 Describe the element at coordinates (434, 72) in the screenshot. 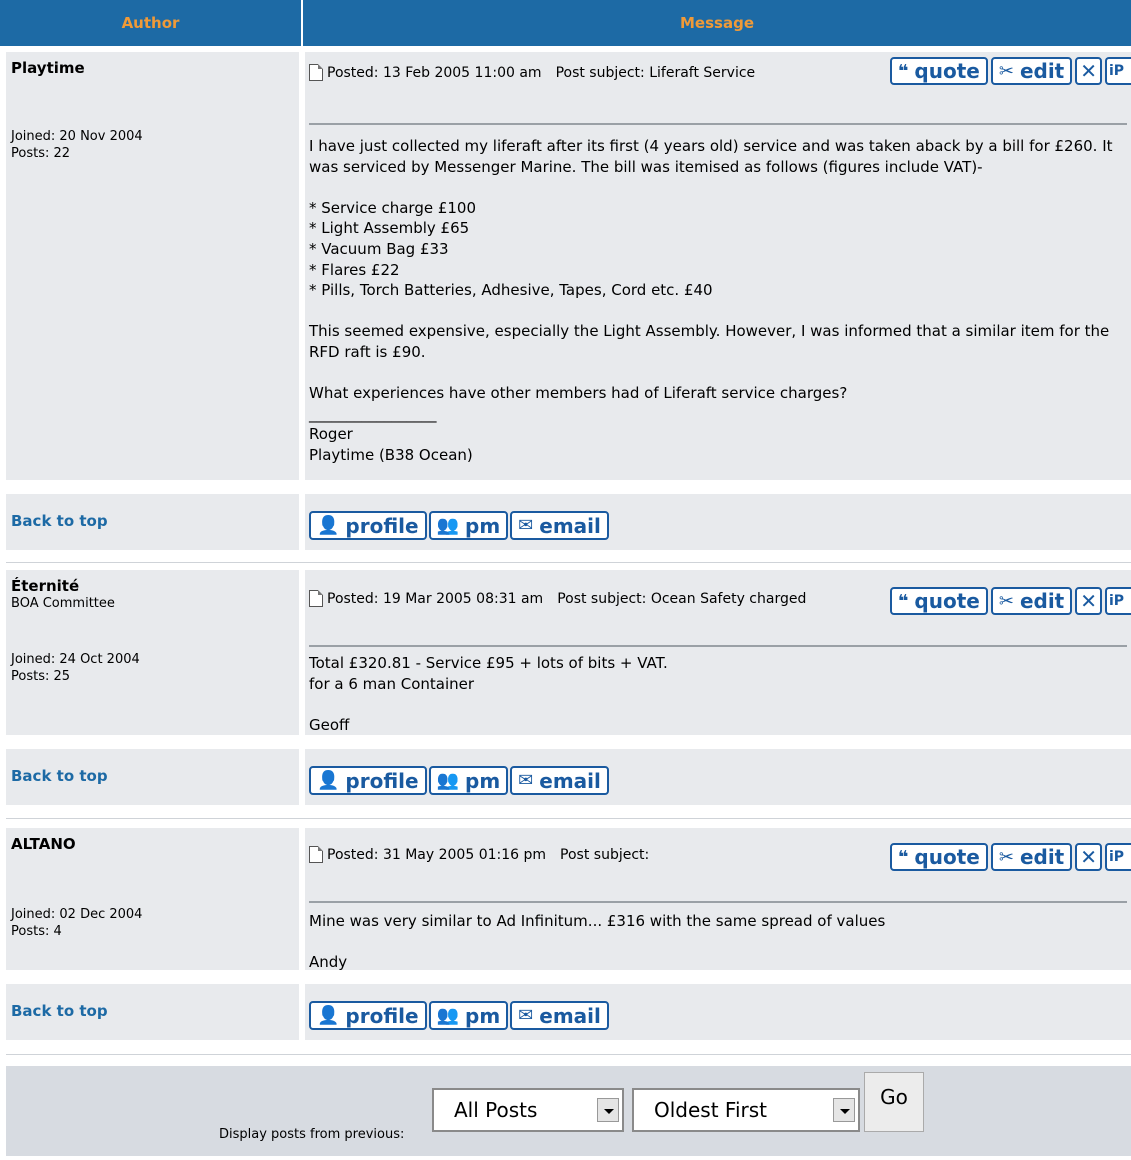

I see `posted-date: Posted: 13 Feb 2005 11:00 am` at that location.